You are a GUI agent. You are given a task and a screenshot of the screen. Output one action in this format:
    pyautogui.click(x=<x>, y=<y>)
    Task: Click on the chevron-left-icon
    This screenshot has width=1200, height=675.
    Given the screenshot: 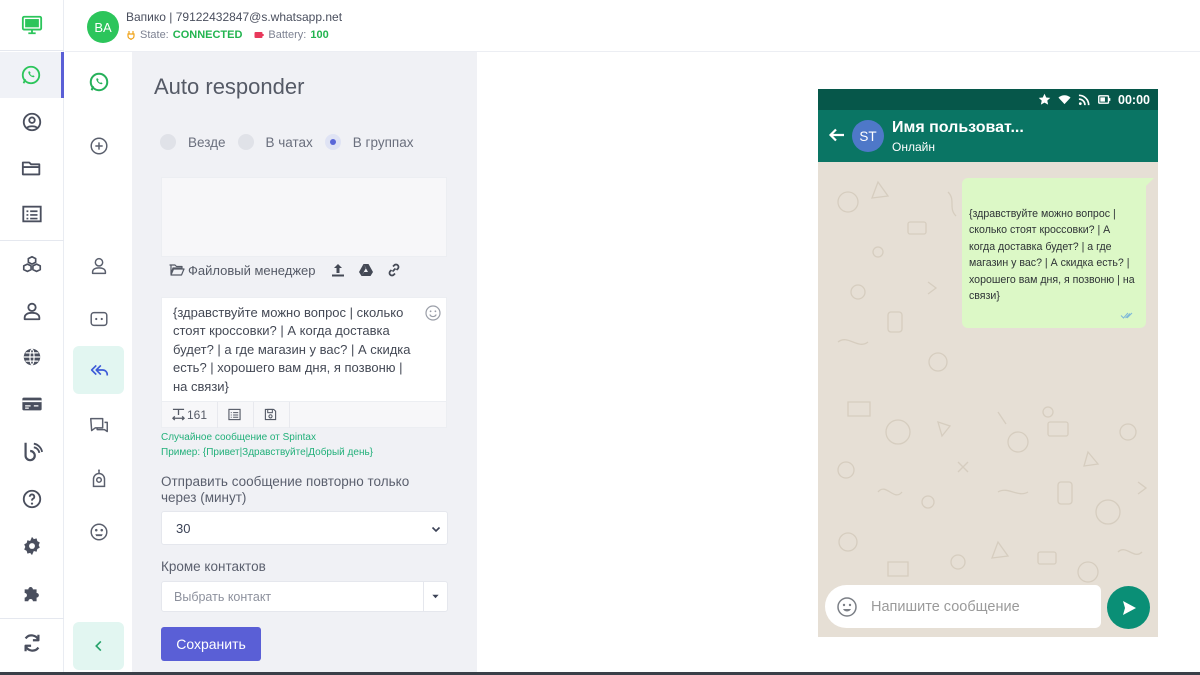 What is the action you would take?
    pyautogui.click(x=97, y=646)
    